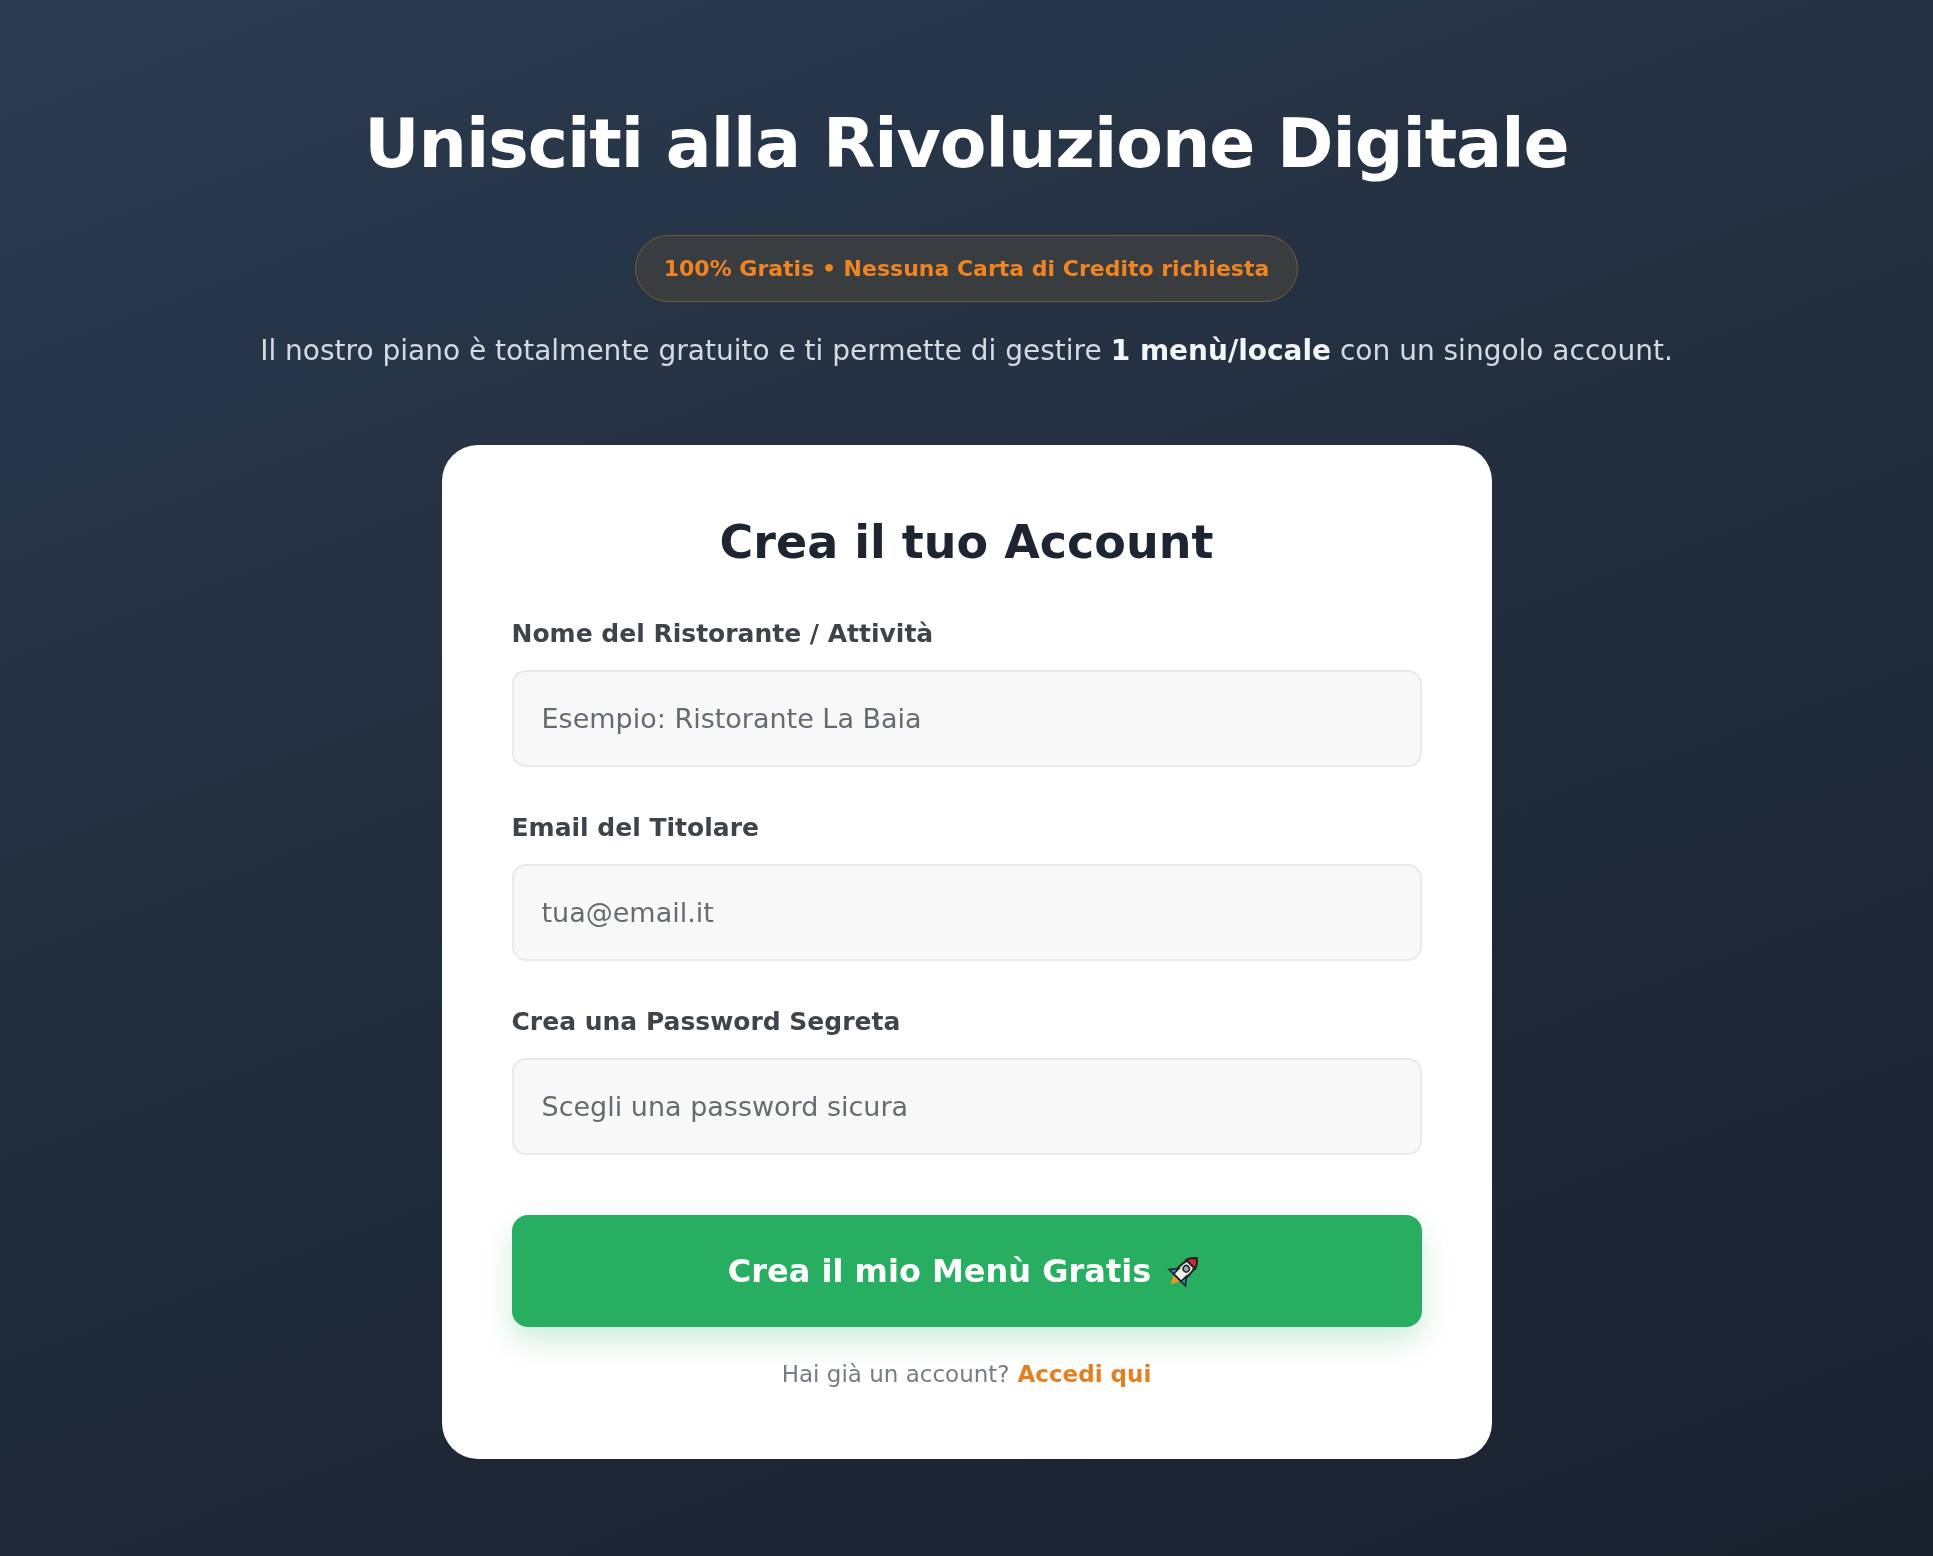 The width and height of the screenshot is (1933, 1556). Describe the element at coordinates (723, 633) in the screenshot. I see `field-label: Nome del Ristorante / Attività` at that location.